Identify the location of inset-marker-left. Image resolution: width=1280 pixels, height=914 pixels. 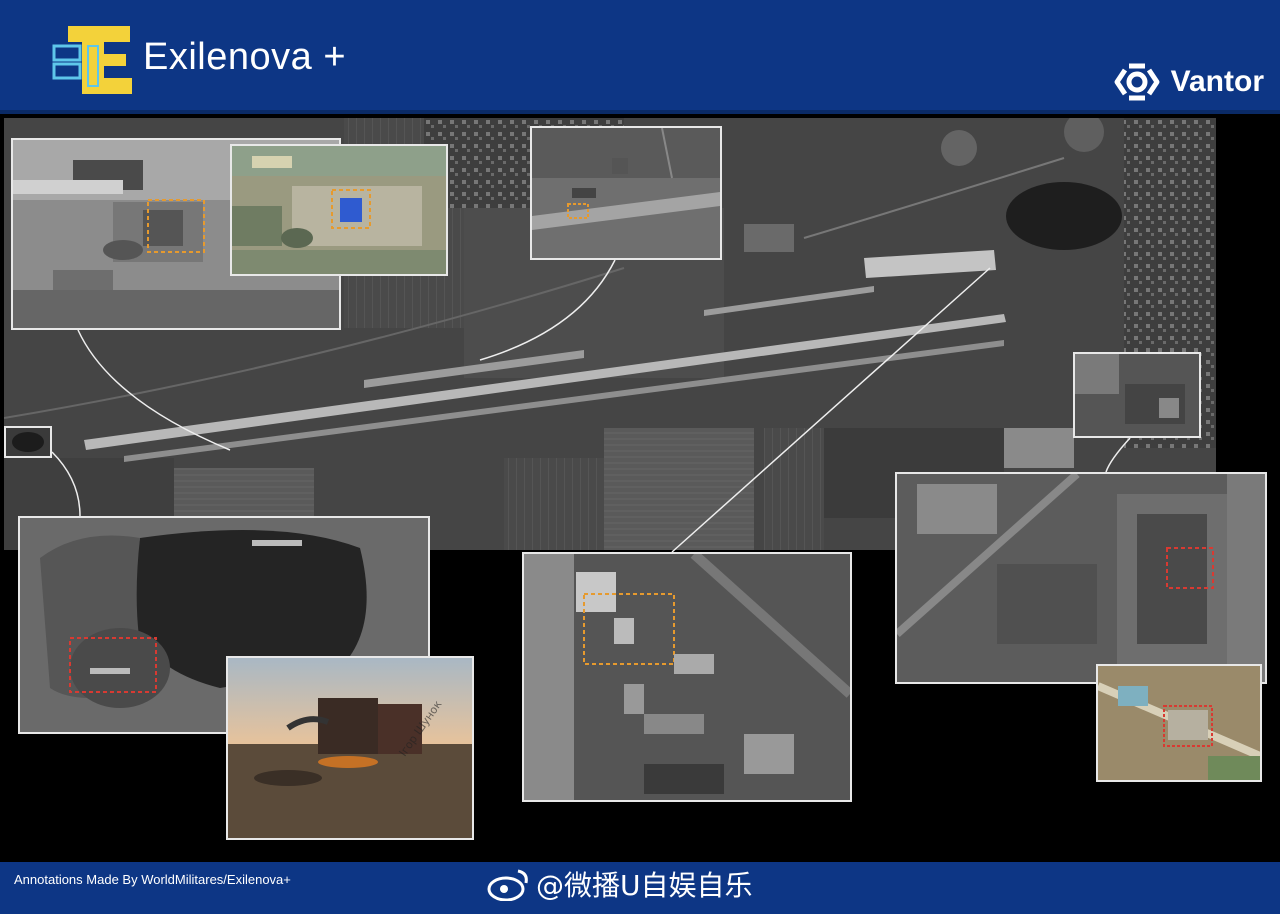
(28, 442).